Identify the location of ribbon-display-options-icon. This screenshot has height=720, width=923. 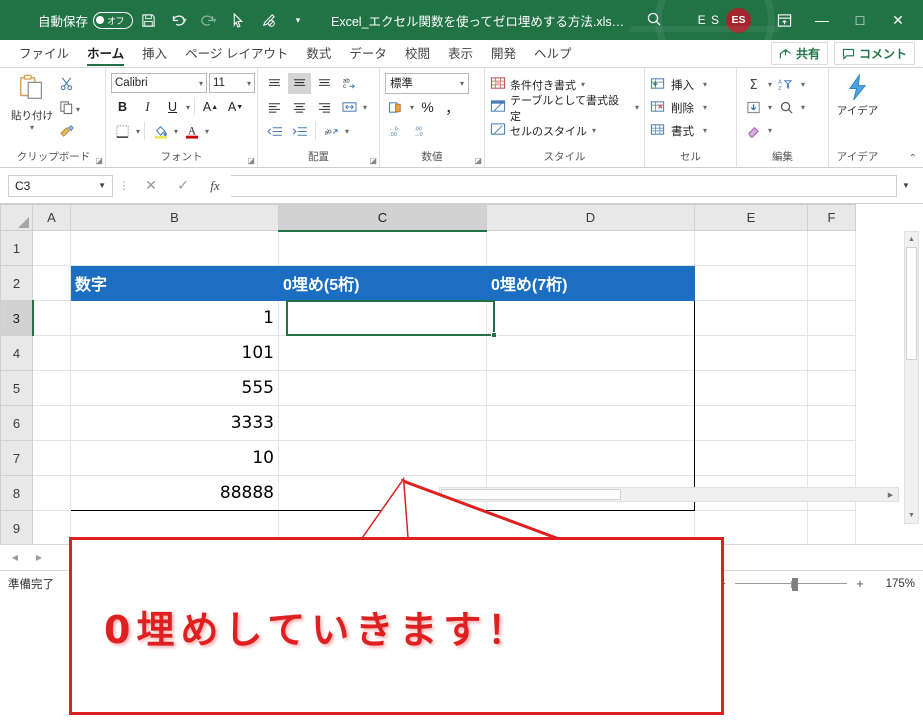
(784, 20).